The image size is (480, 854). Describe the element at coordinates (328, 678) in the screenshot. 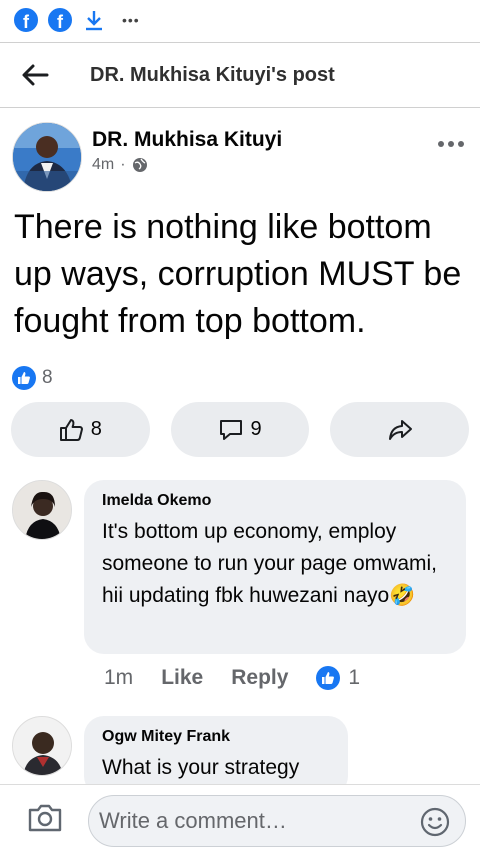

I see `comment-like-reaction-icon` at that location.